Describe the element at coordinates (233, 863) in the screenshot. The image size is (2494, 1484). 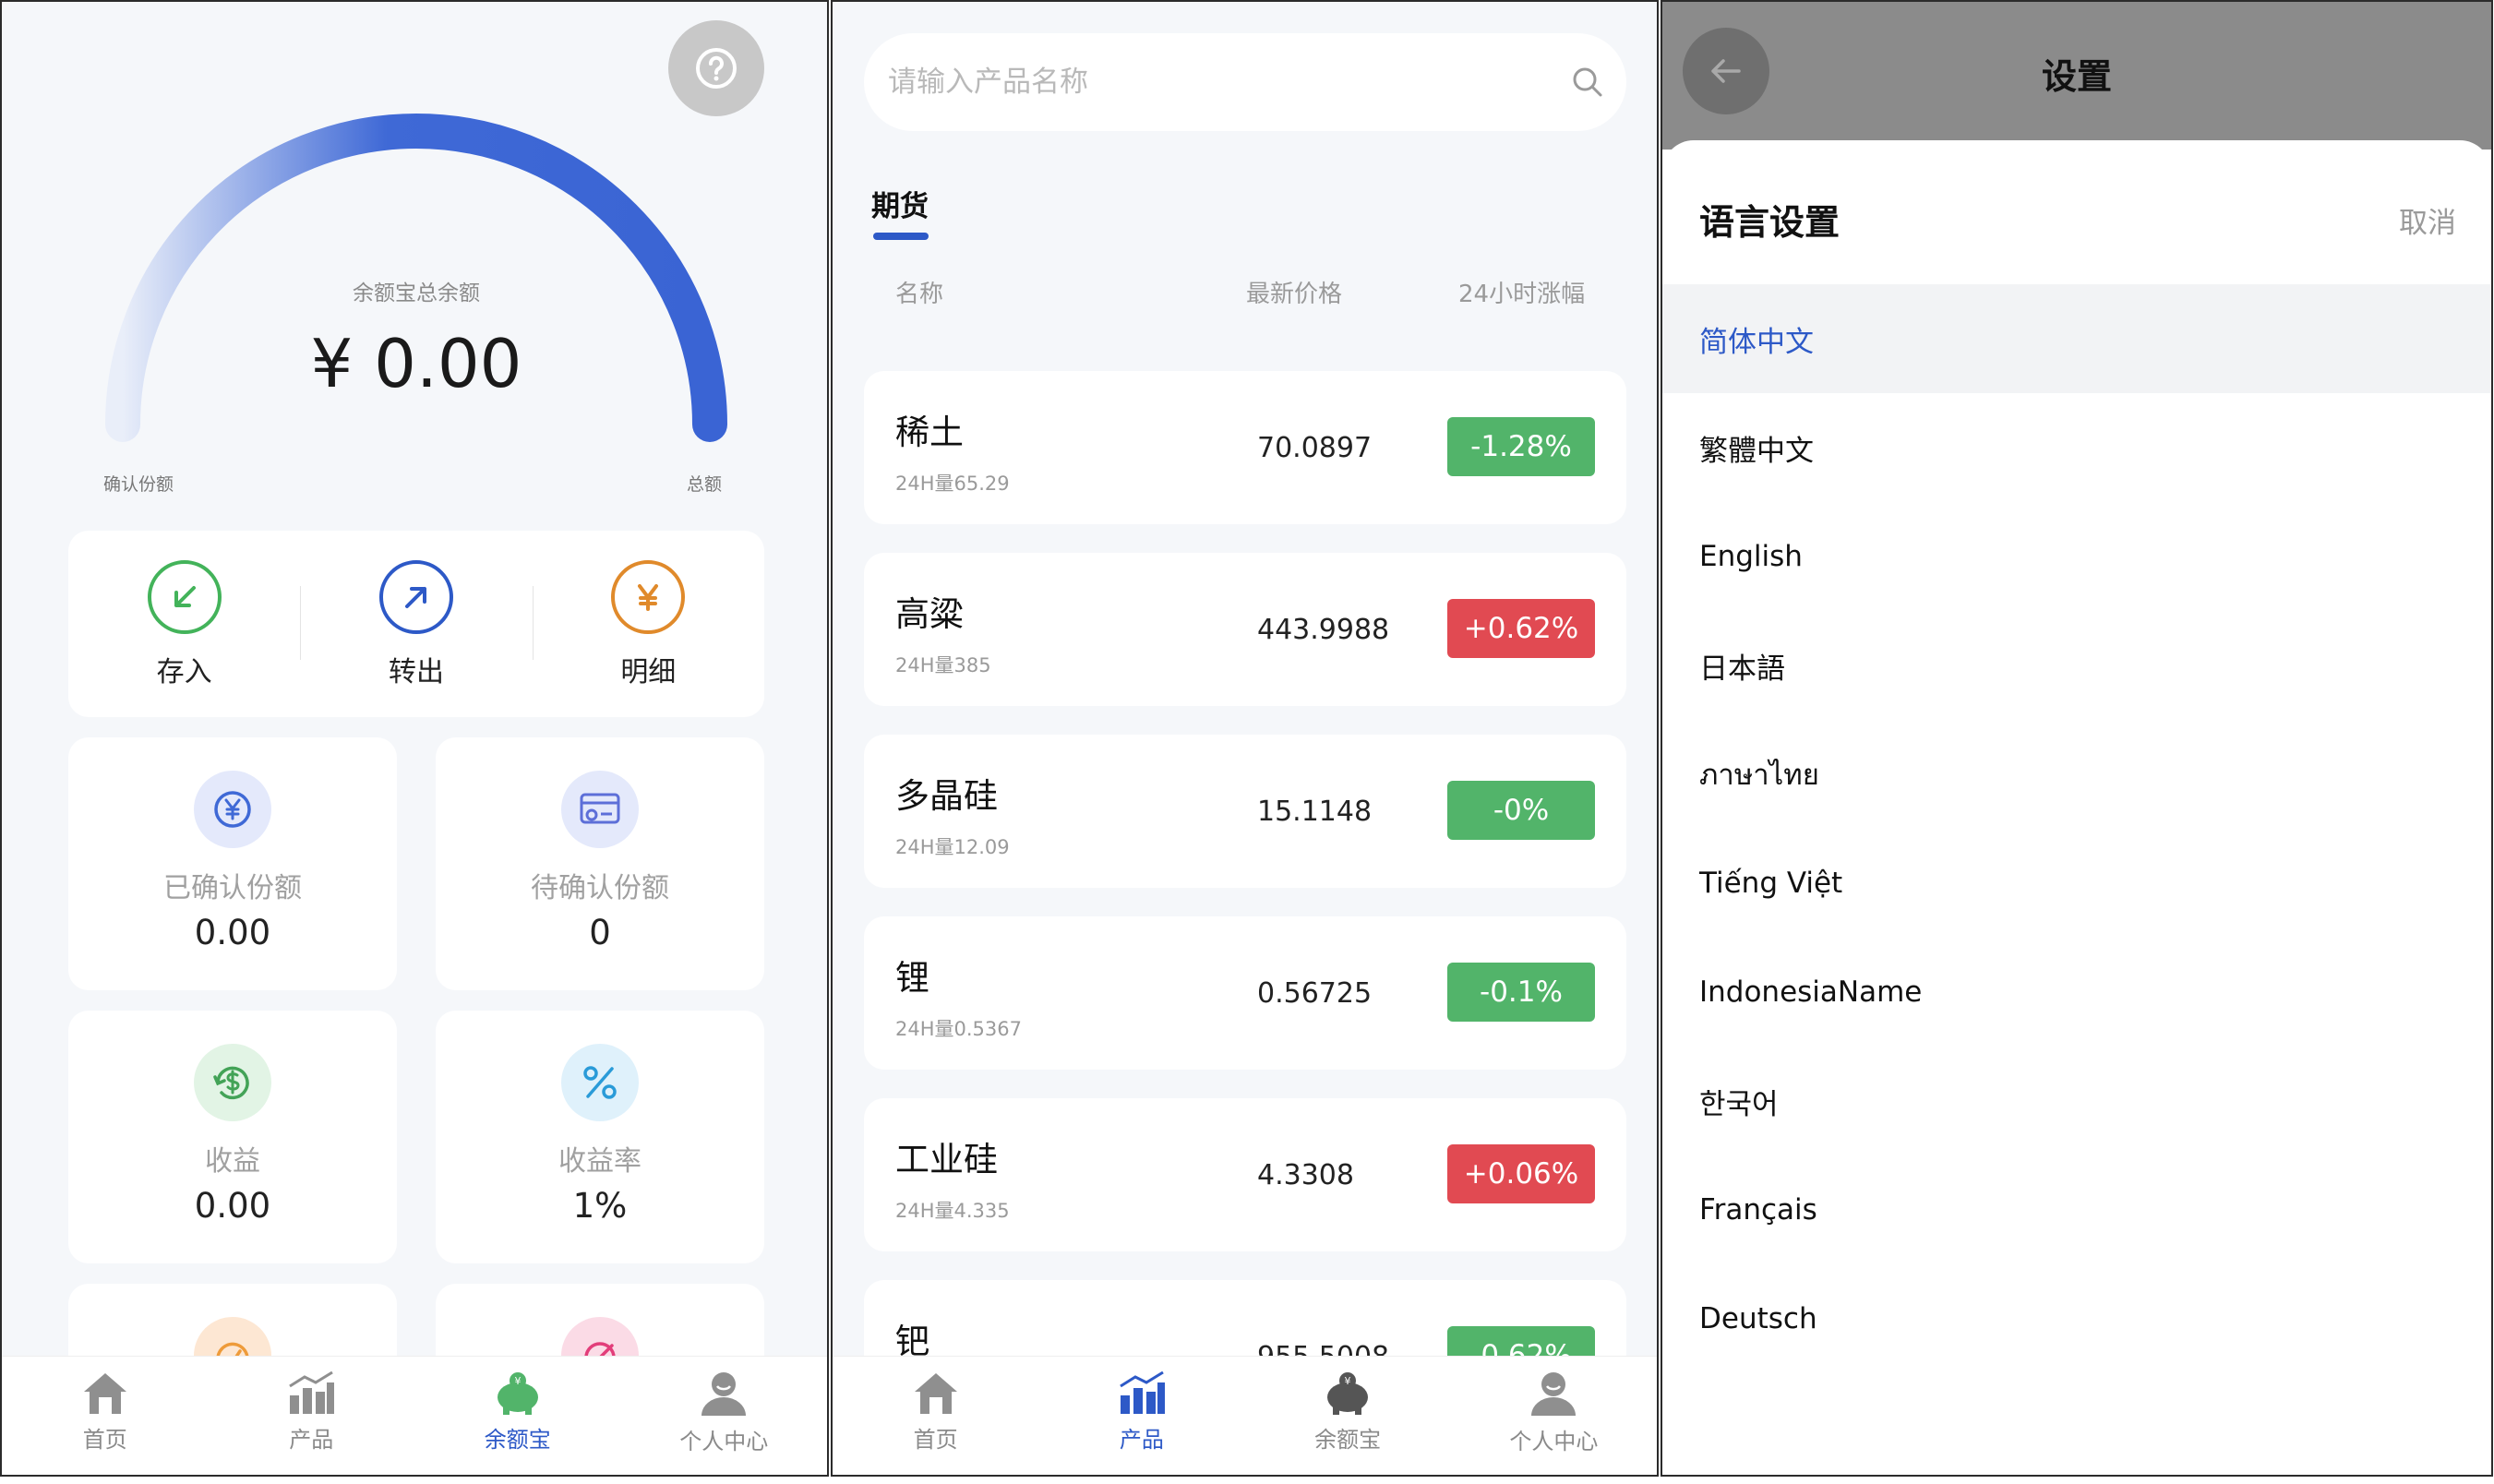
I see `confirmed-shares-card: 已确认份额 0.00` at that location.